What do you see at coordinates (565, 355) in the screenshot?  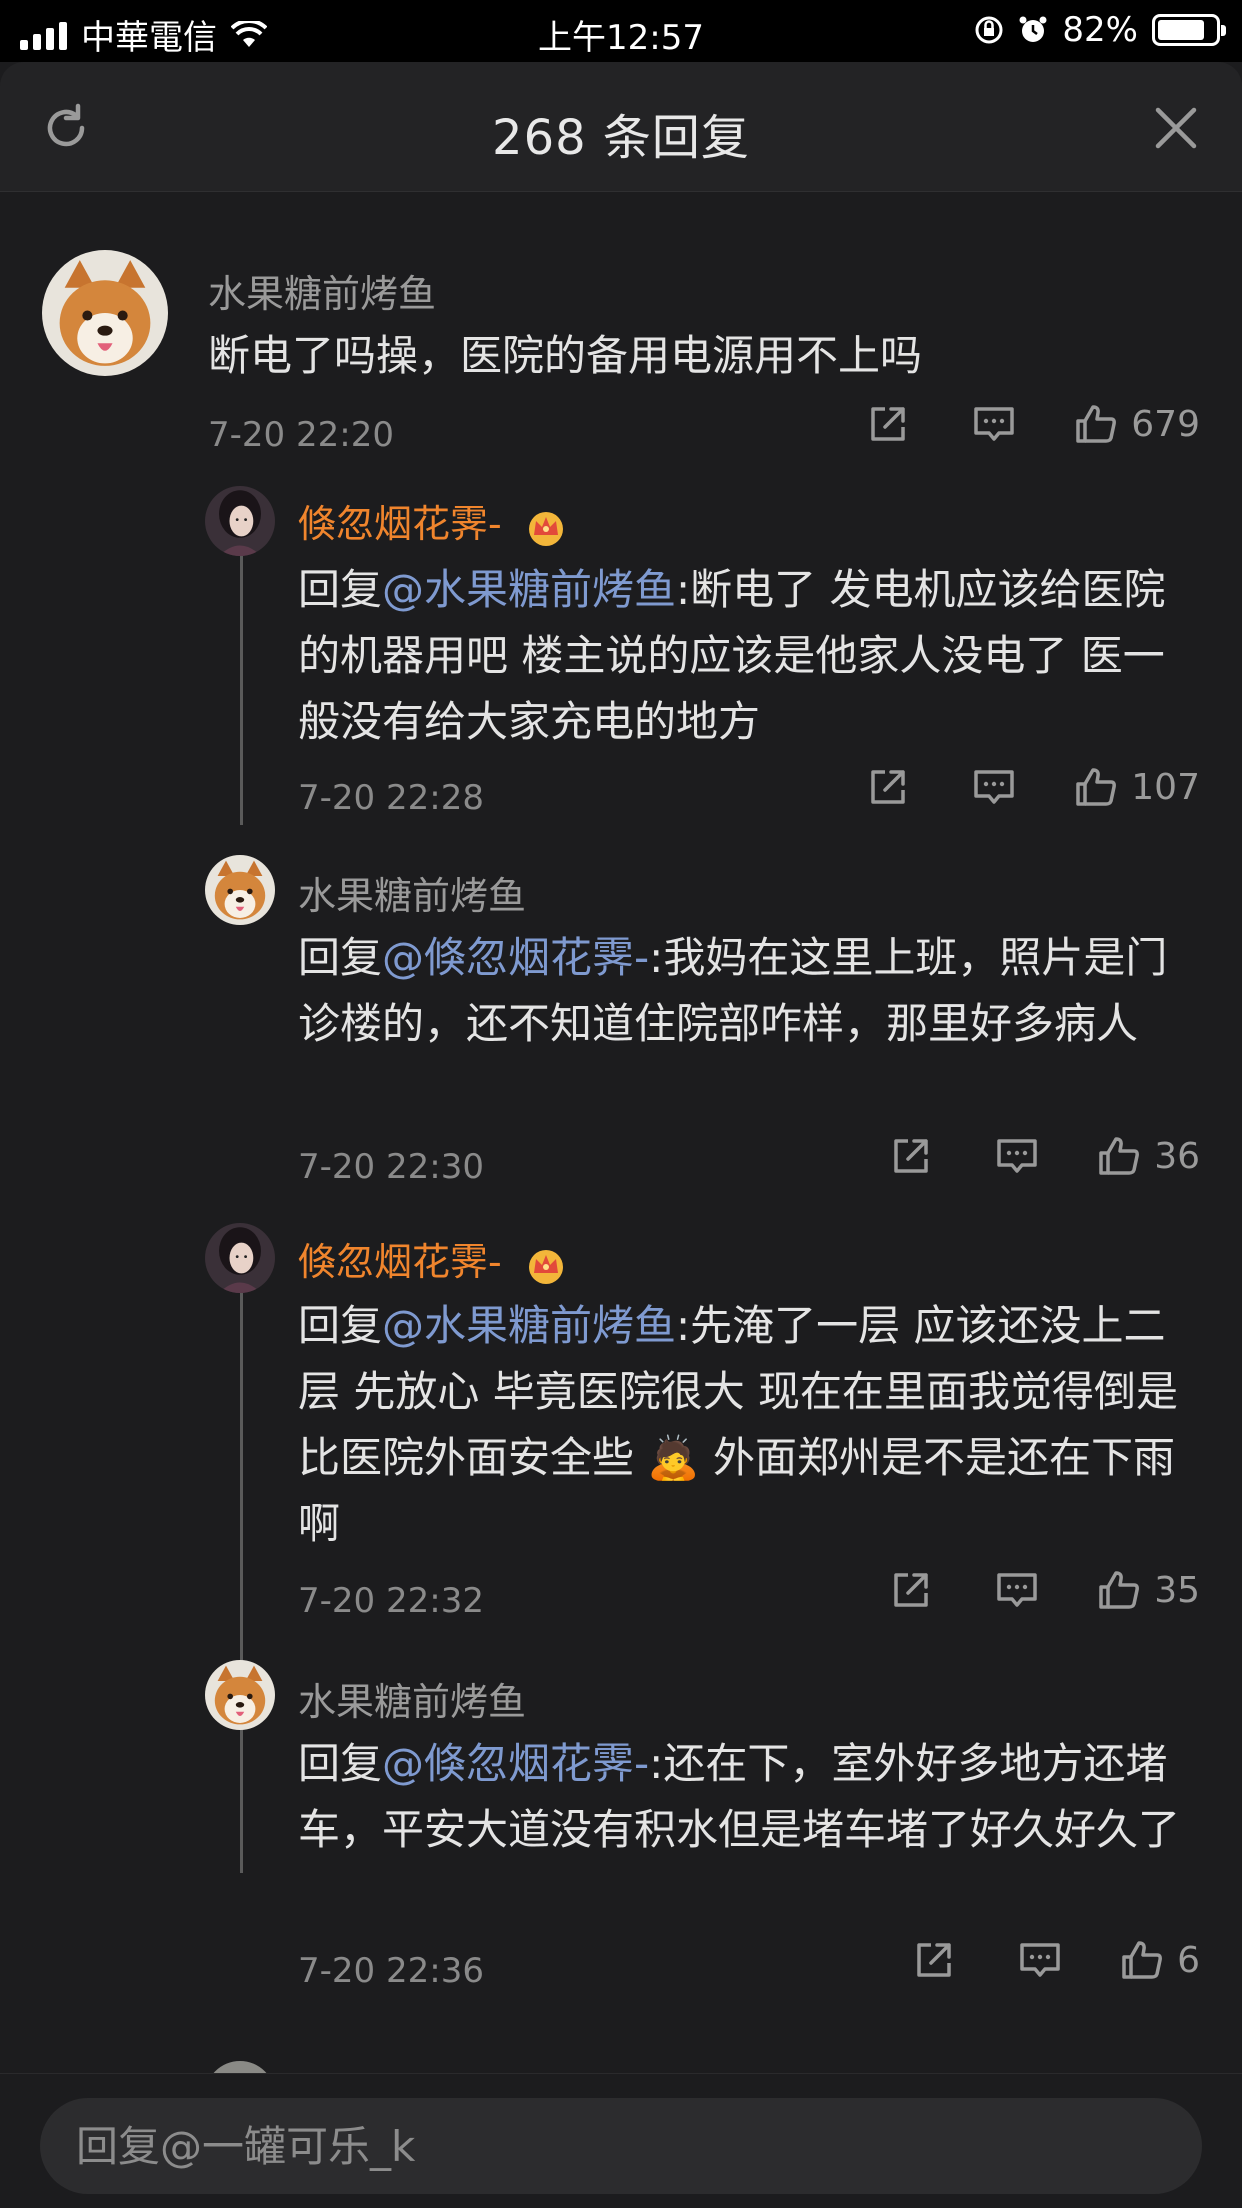 I see `comment-text: 断电了吗操，医院的备用电源用不上吗` at bounding box center [565, 355].